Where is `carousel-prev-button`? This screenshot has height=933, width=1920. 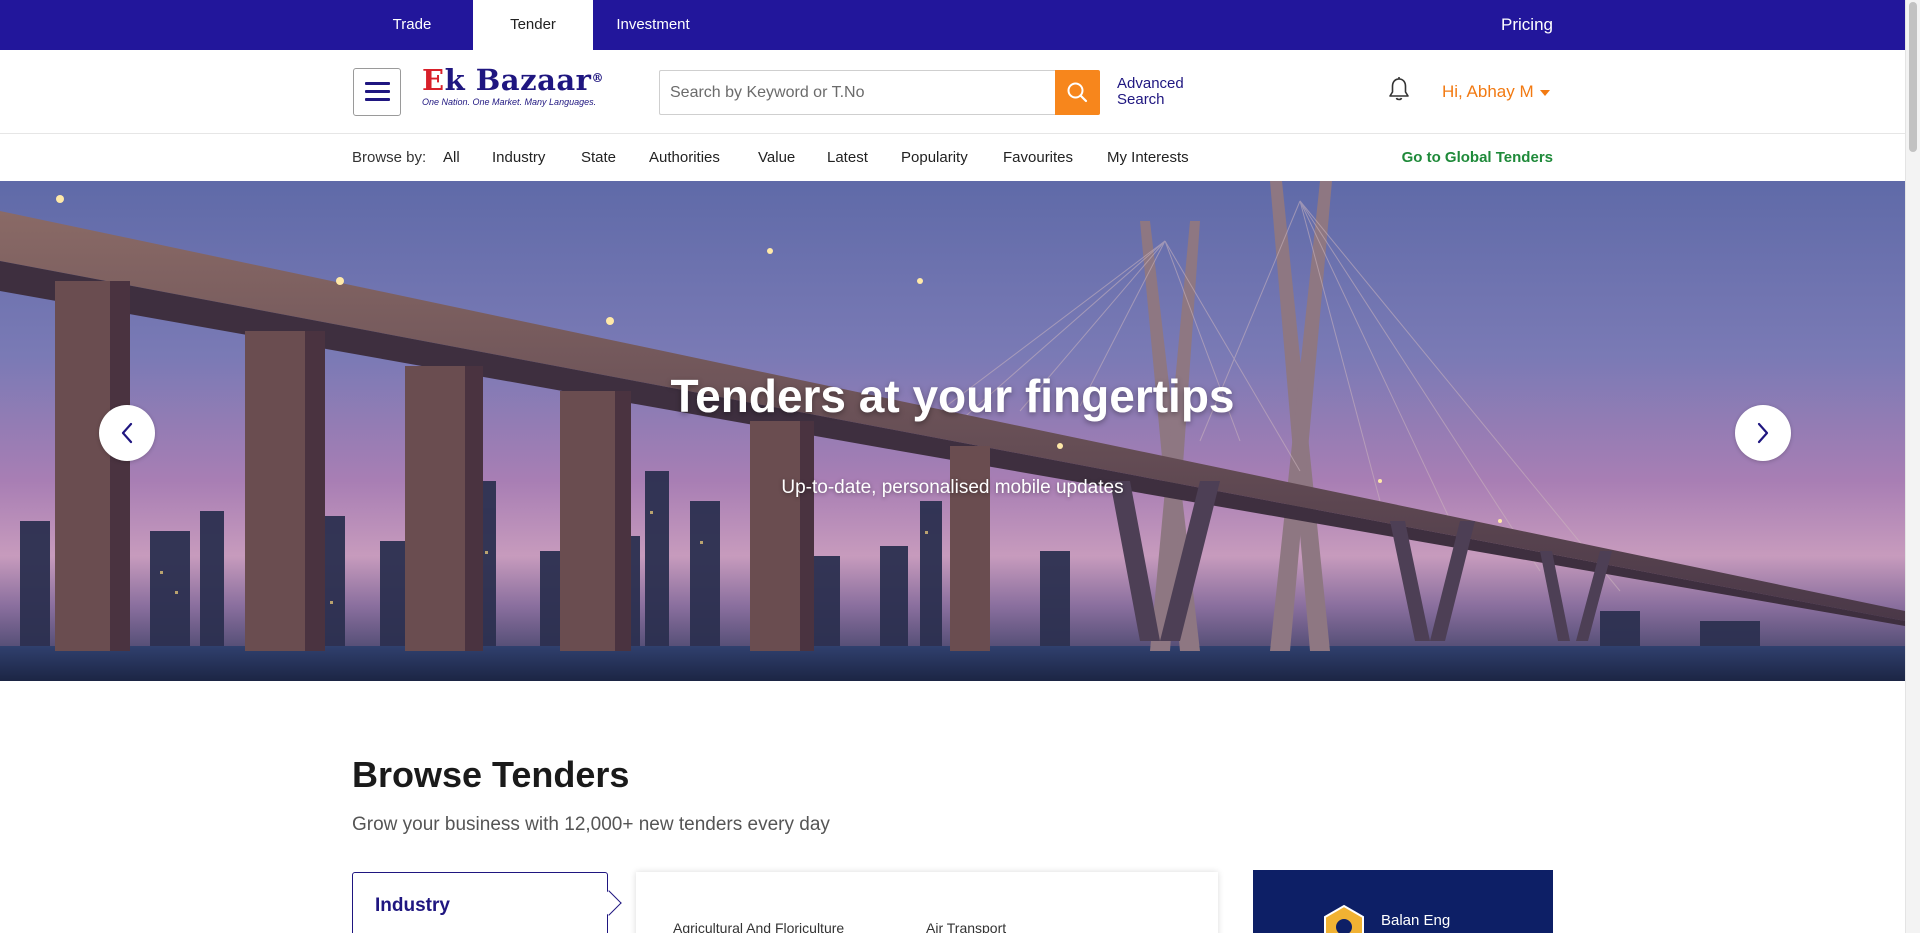
carousel-prev-button is located at coordinates (127, 433).